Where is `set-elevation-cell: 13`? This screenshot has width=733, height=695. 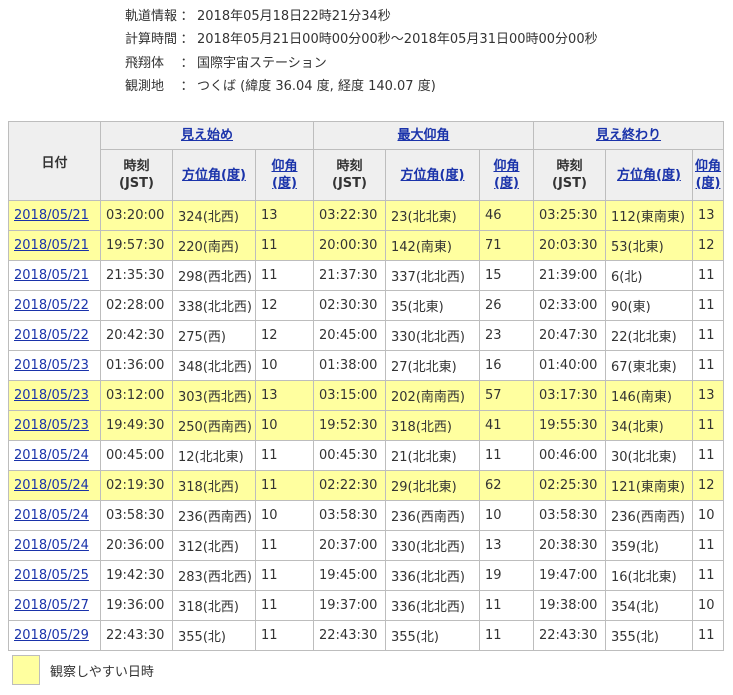 set-elevation-cell: 13 is located at coordinates (708, 395).